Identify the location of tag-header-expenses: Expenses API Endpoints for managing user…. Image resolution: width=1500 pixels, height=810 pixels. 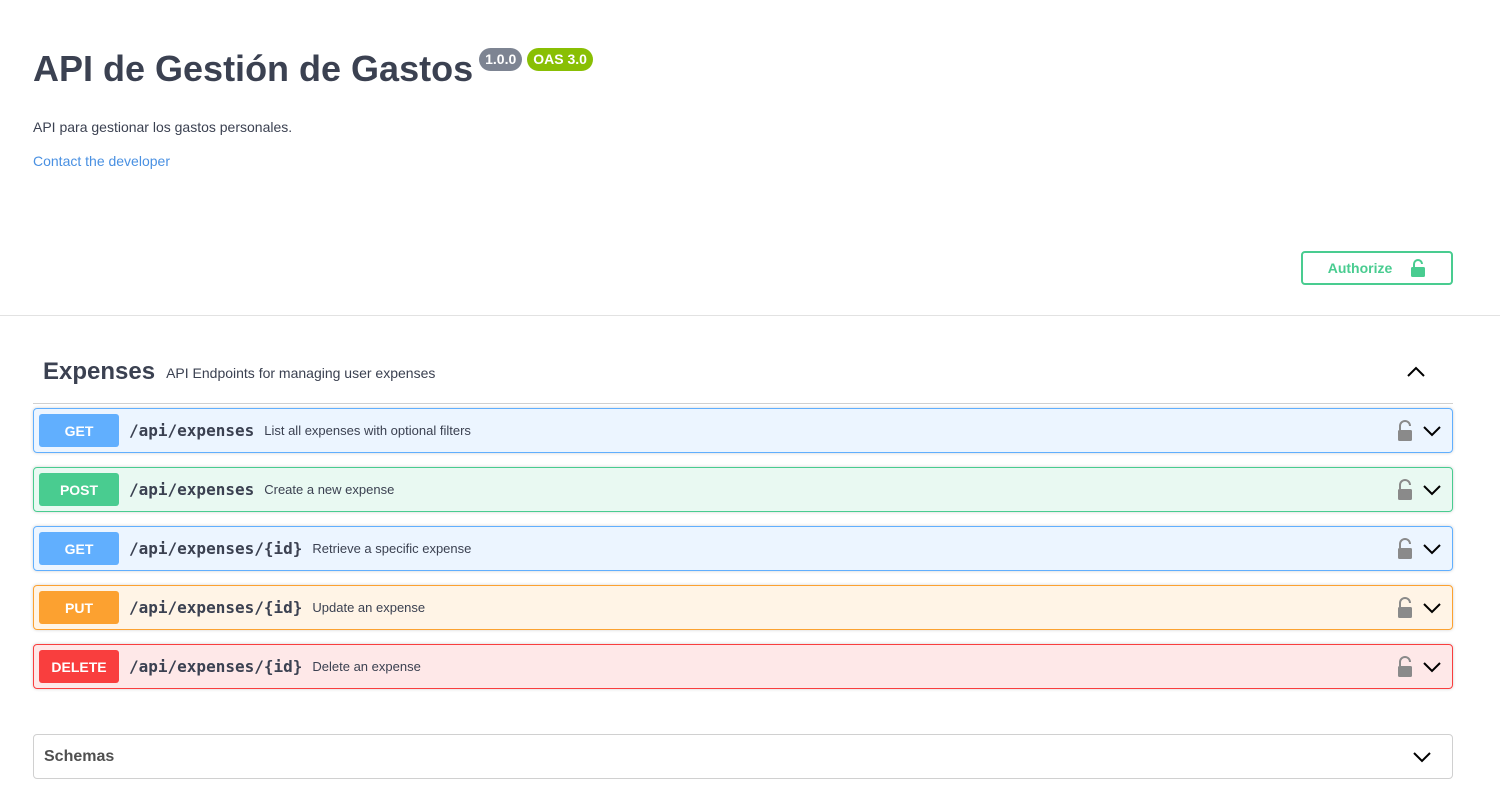
(743, 372).